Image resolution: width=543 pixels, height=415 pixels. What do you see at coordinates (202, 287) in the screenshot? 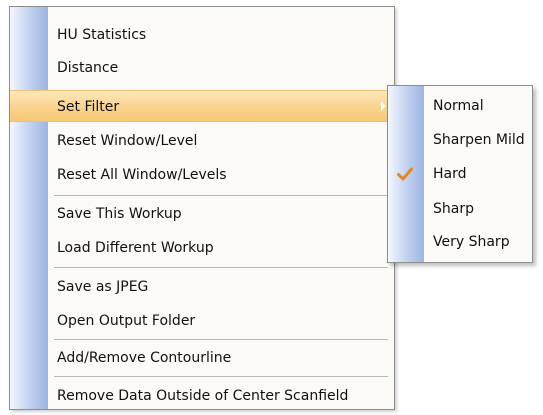
I see `menu-item-save-as-jpeg: Save as JPEG` at bounding box center [202, 287].